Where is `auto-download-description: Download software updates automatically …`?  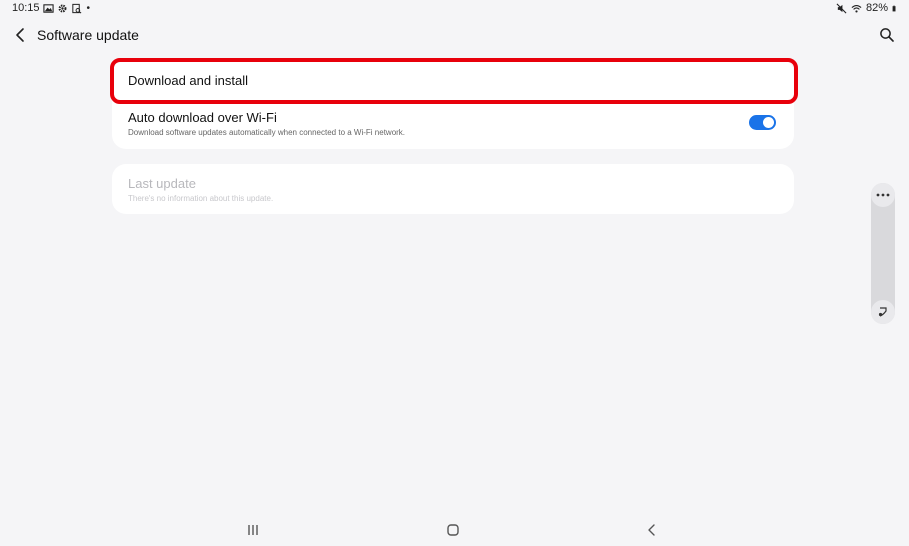 auto-download-description: Download software updates automatically … is located at coordinates (267, 132).